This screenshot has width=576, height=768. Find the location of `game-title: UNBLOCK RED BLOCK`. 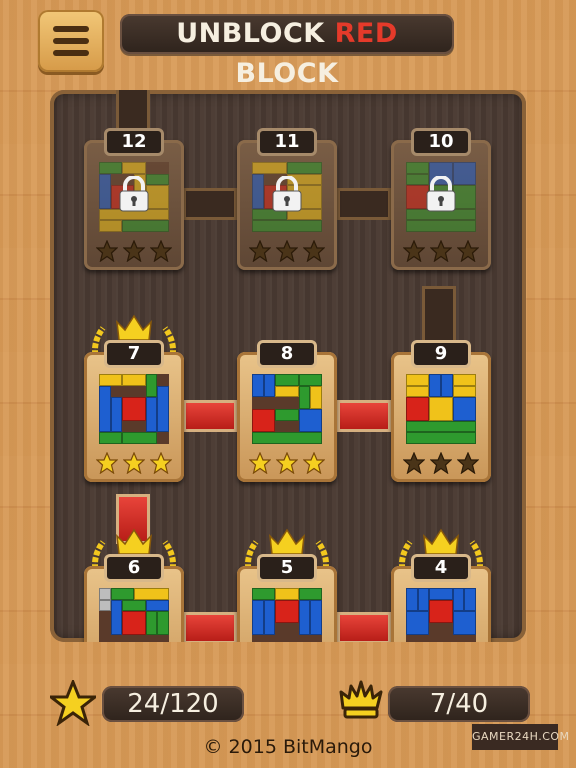

game-title: UNBLOCK RED BLOCK is located at coordinates (287, 51).